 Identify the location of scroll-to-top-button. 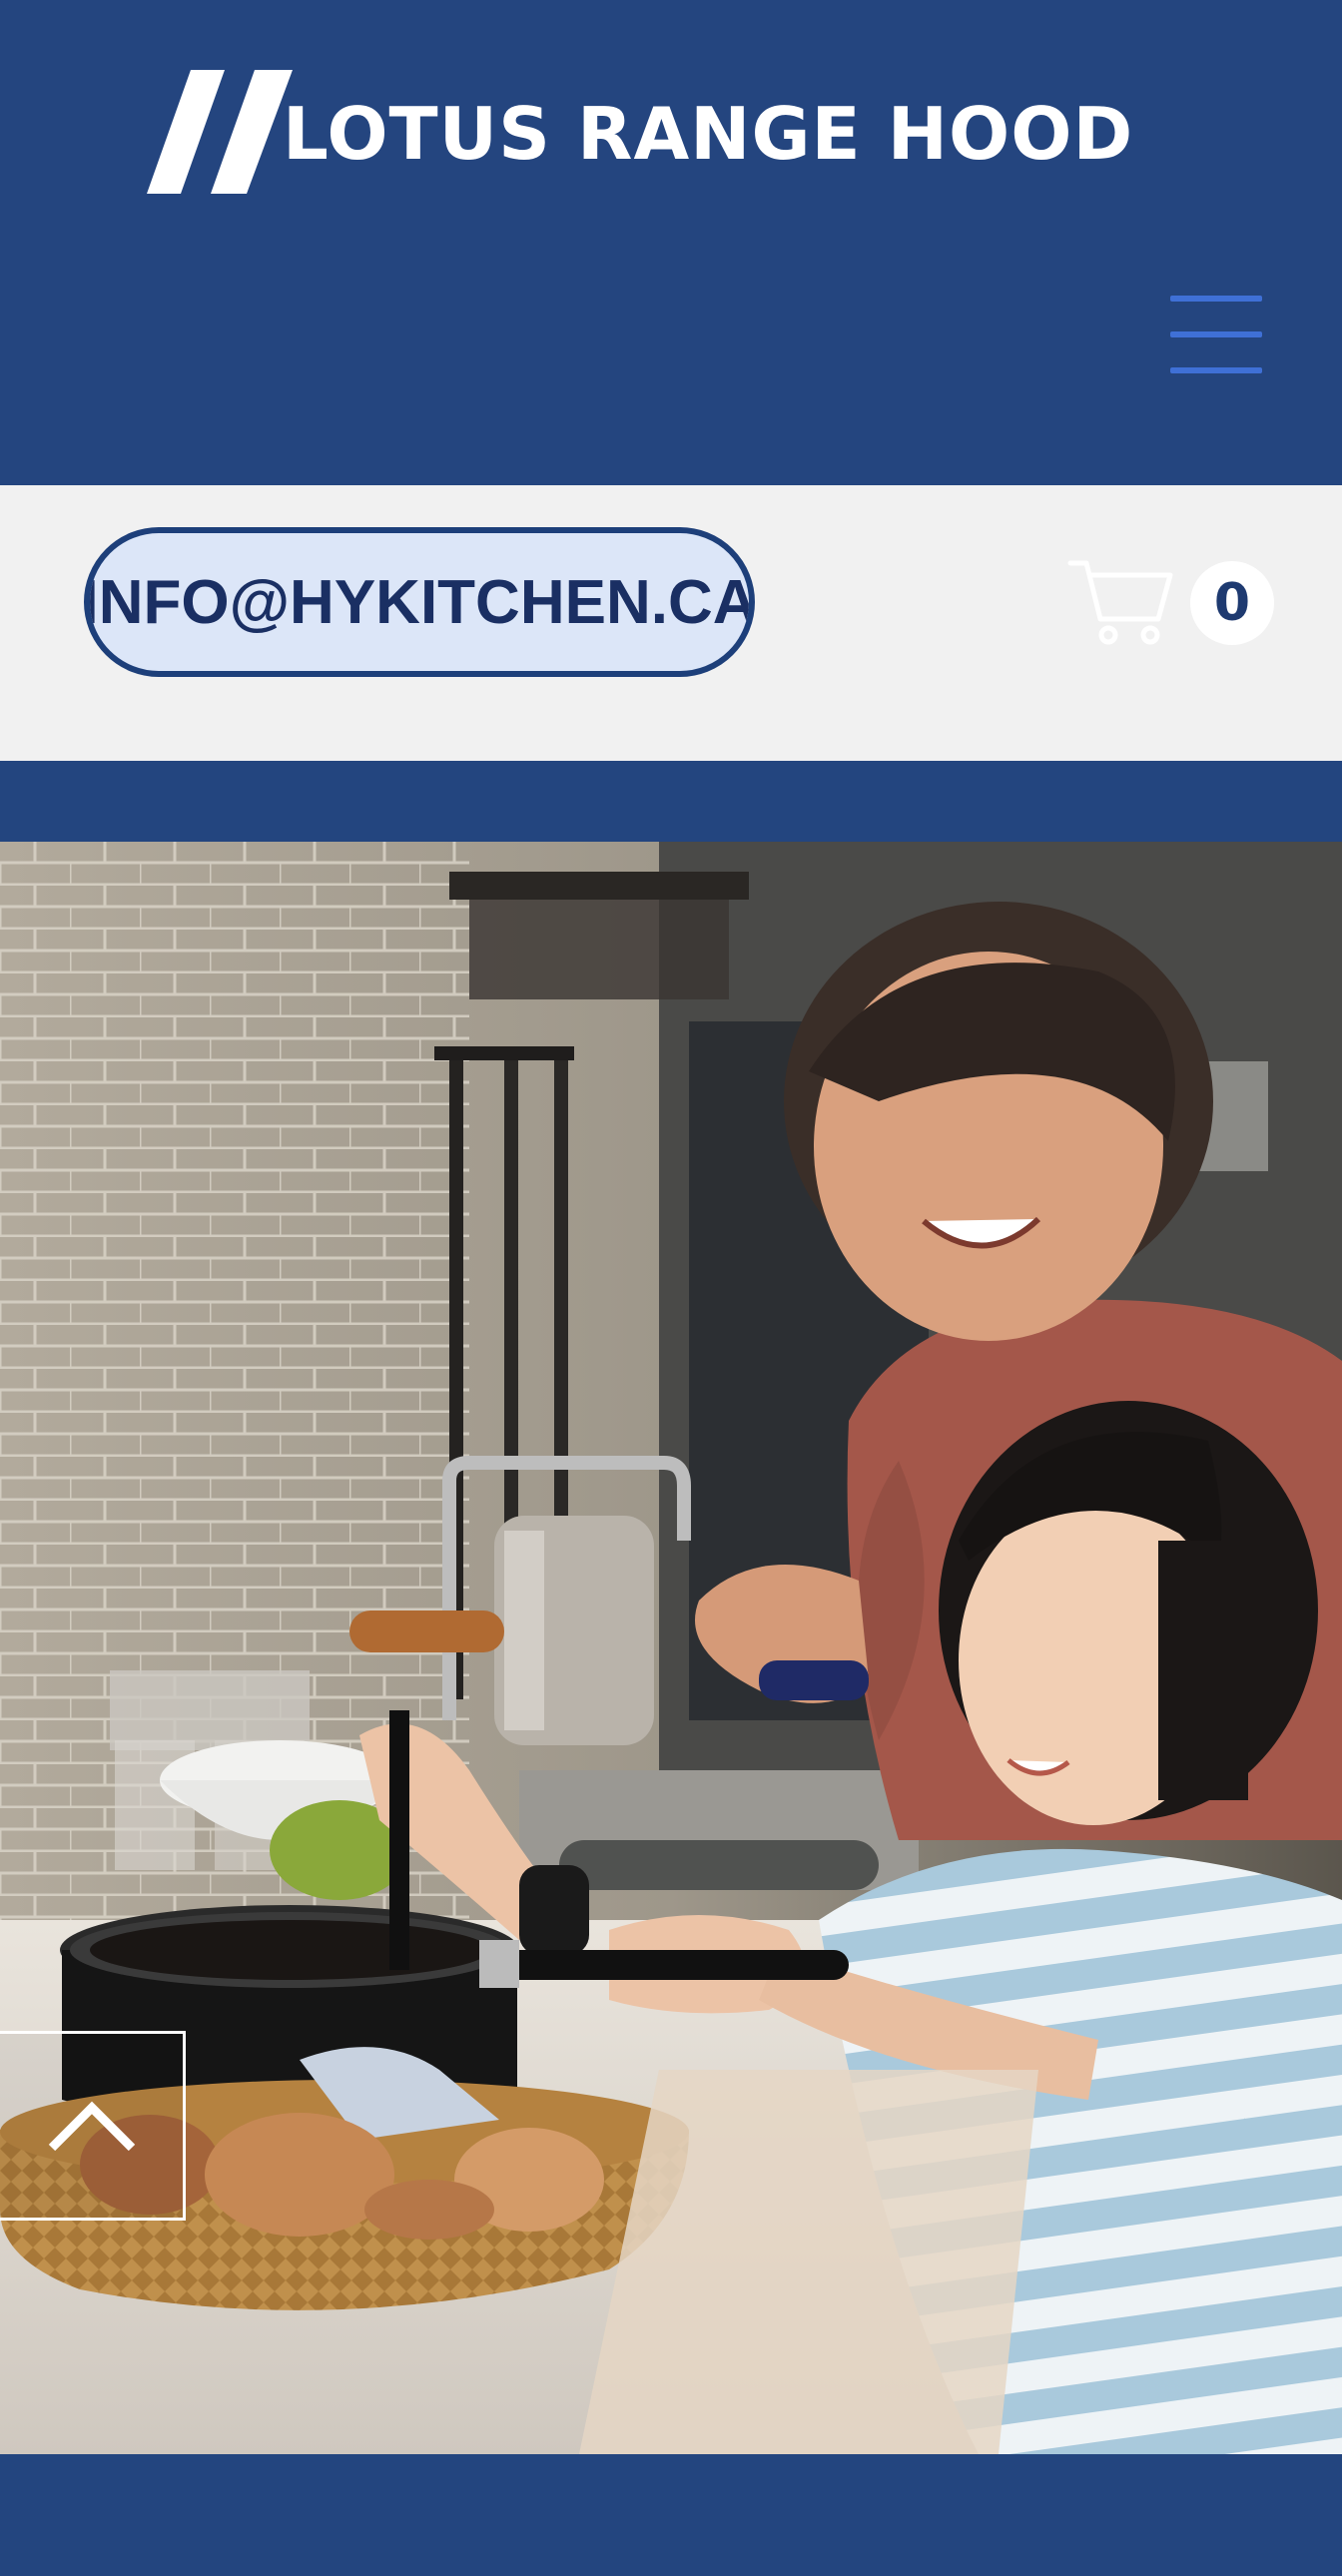
(93, 2126).